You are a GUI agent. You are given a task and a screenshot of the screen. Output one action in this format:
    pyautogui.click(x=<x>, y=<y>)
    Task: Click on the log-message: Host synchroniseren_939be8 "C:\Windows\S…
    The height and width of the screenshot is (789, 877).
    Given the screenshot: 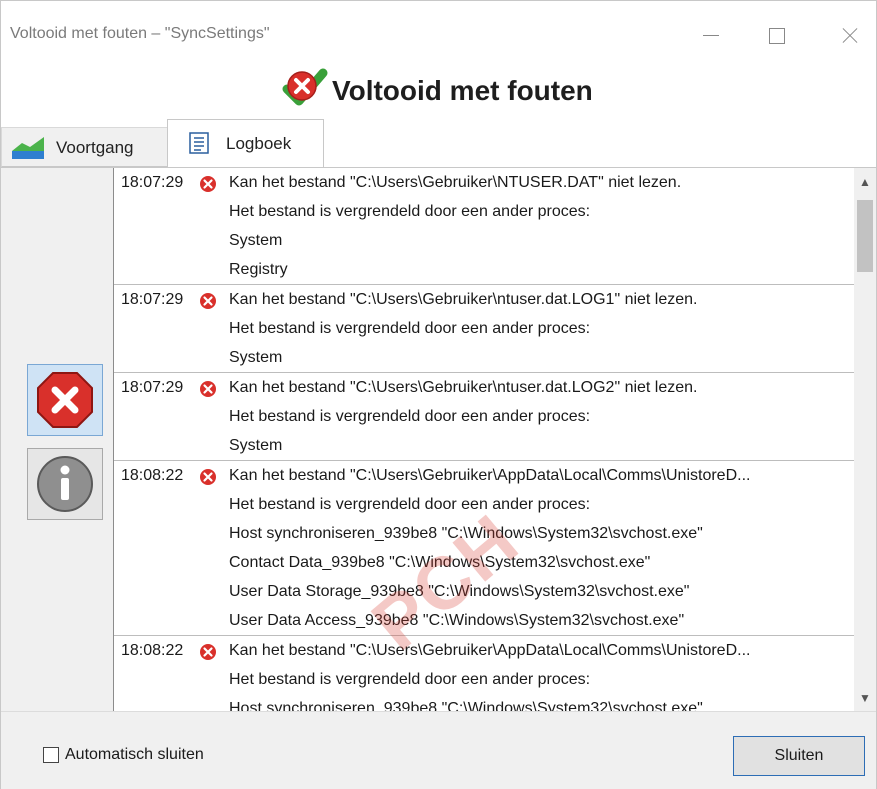 What is the action you would take?
    pyautogui.click(x=466, y=533)
    